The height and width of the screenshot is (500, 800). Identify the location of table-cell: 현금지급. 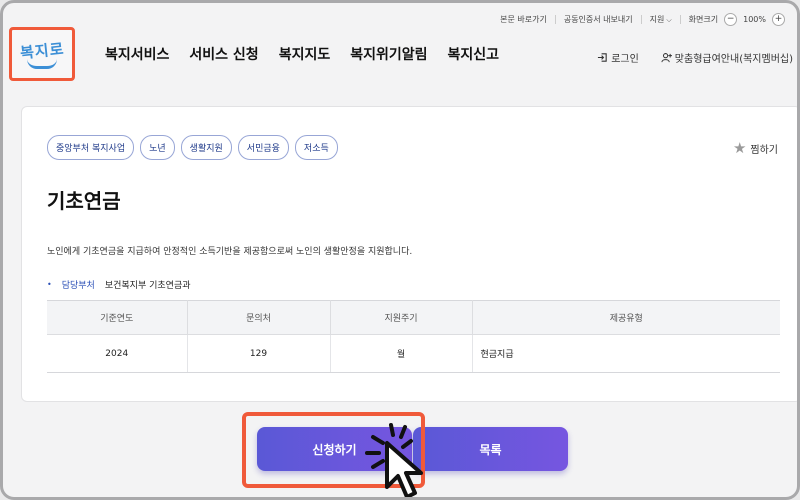
(626, 353).